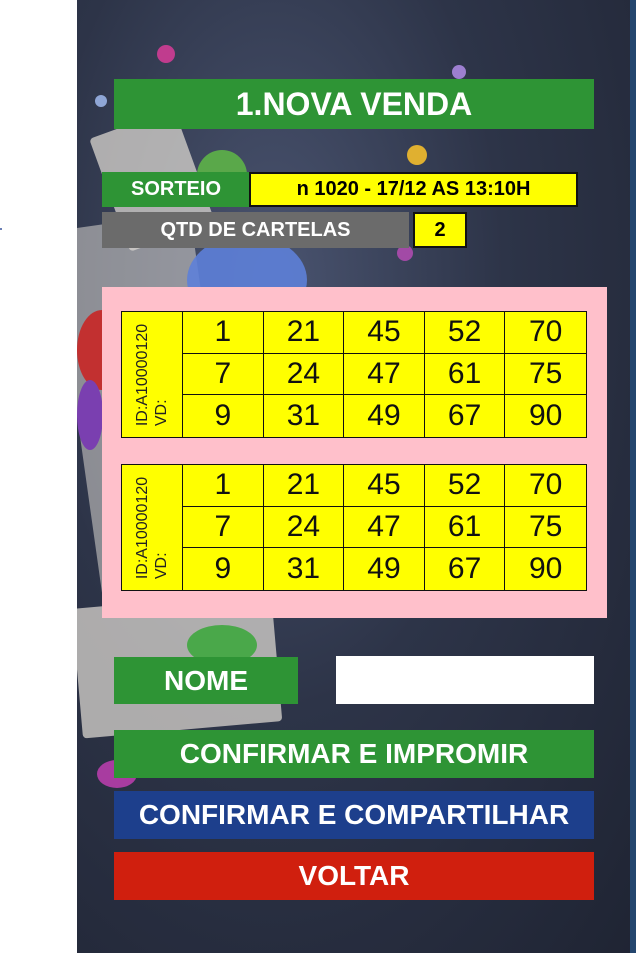 The image size is (636, 953). Describe the element at coordinates (354, 754) in the screenshot. I see `confirm-print-button: CONFIRMAR E IMPROMIR` at that location.